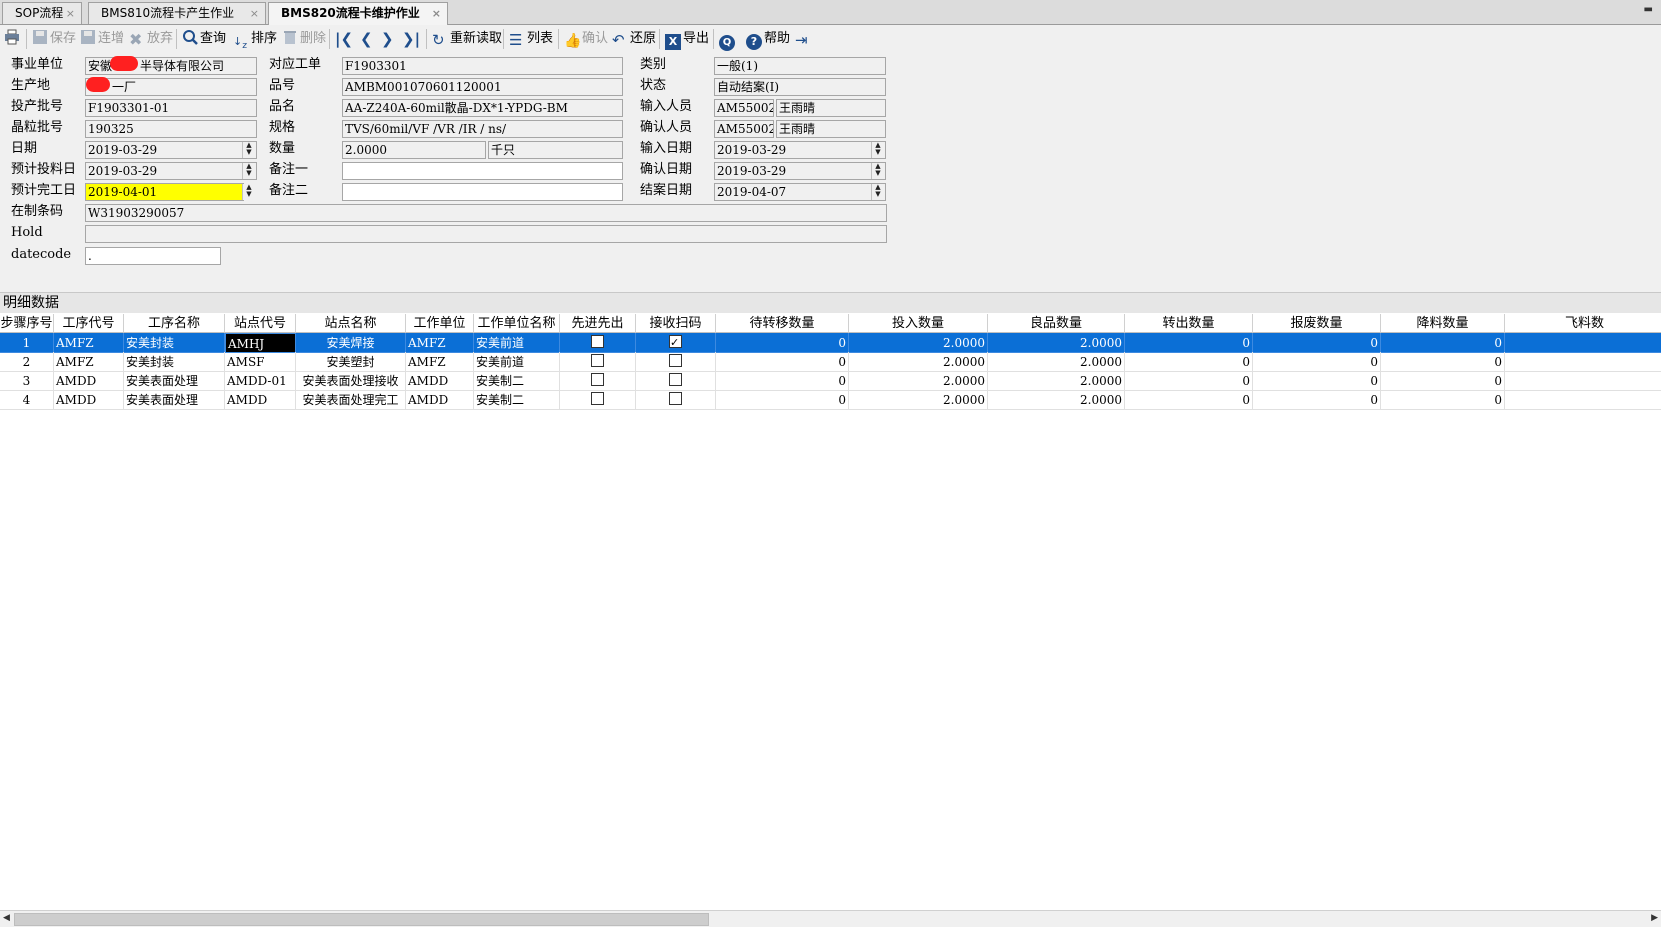 Image resolution: width=1661 pixels, height=928 pixels. Describe the element at coordinates (174, 323) in the screenshot. I see `header-col-proc-name: 工序名称` at that location.